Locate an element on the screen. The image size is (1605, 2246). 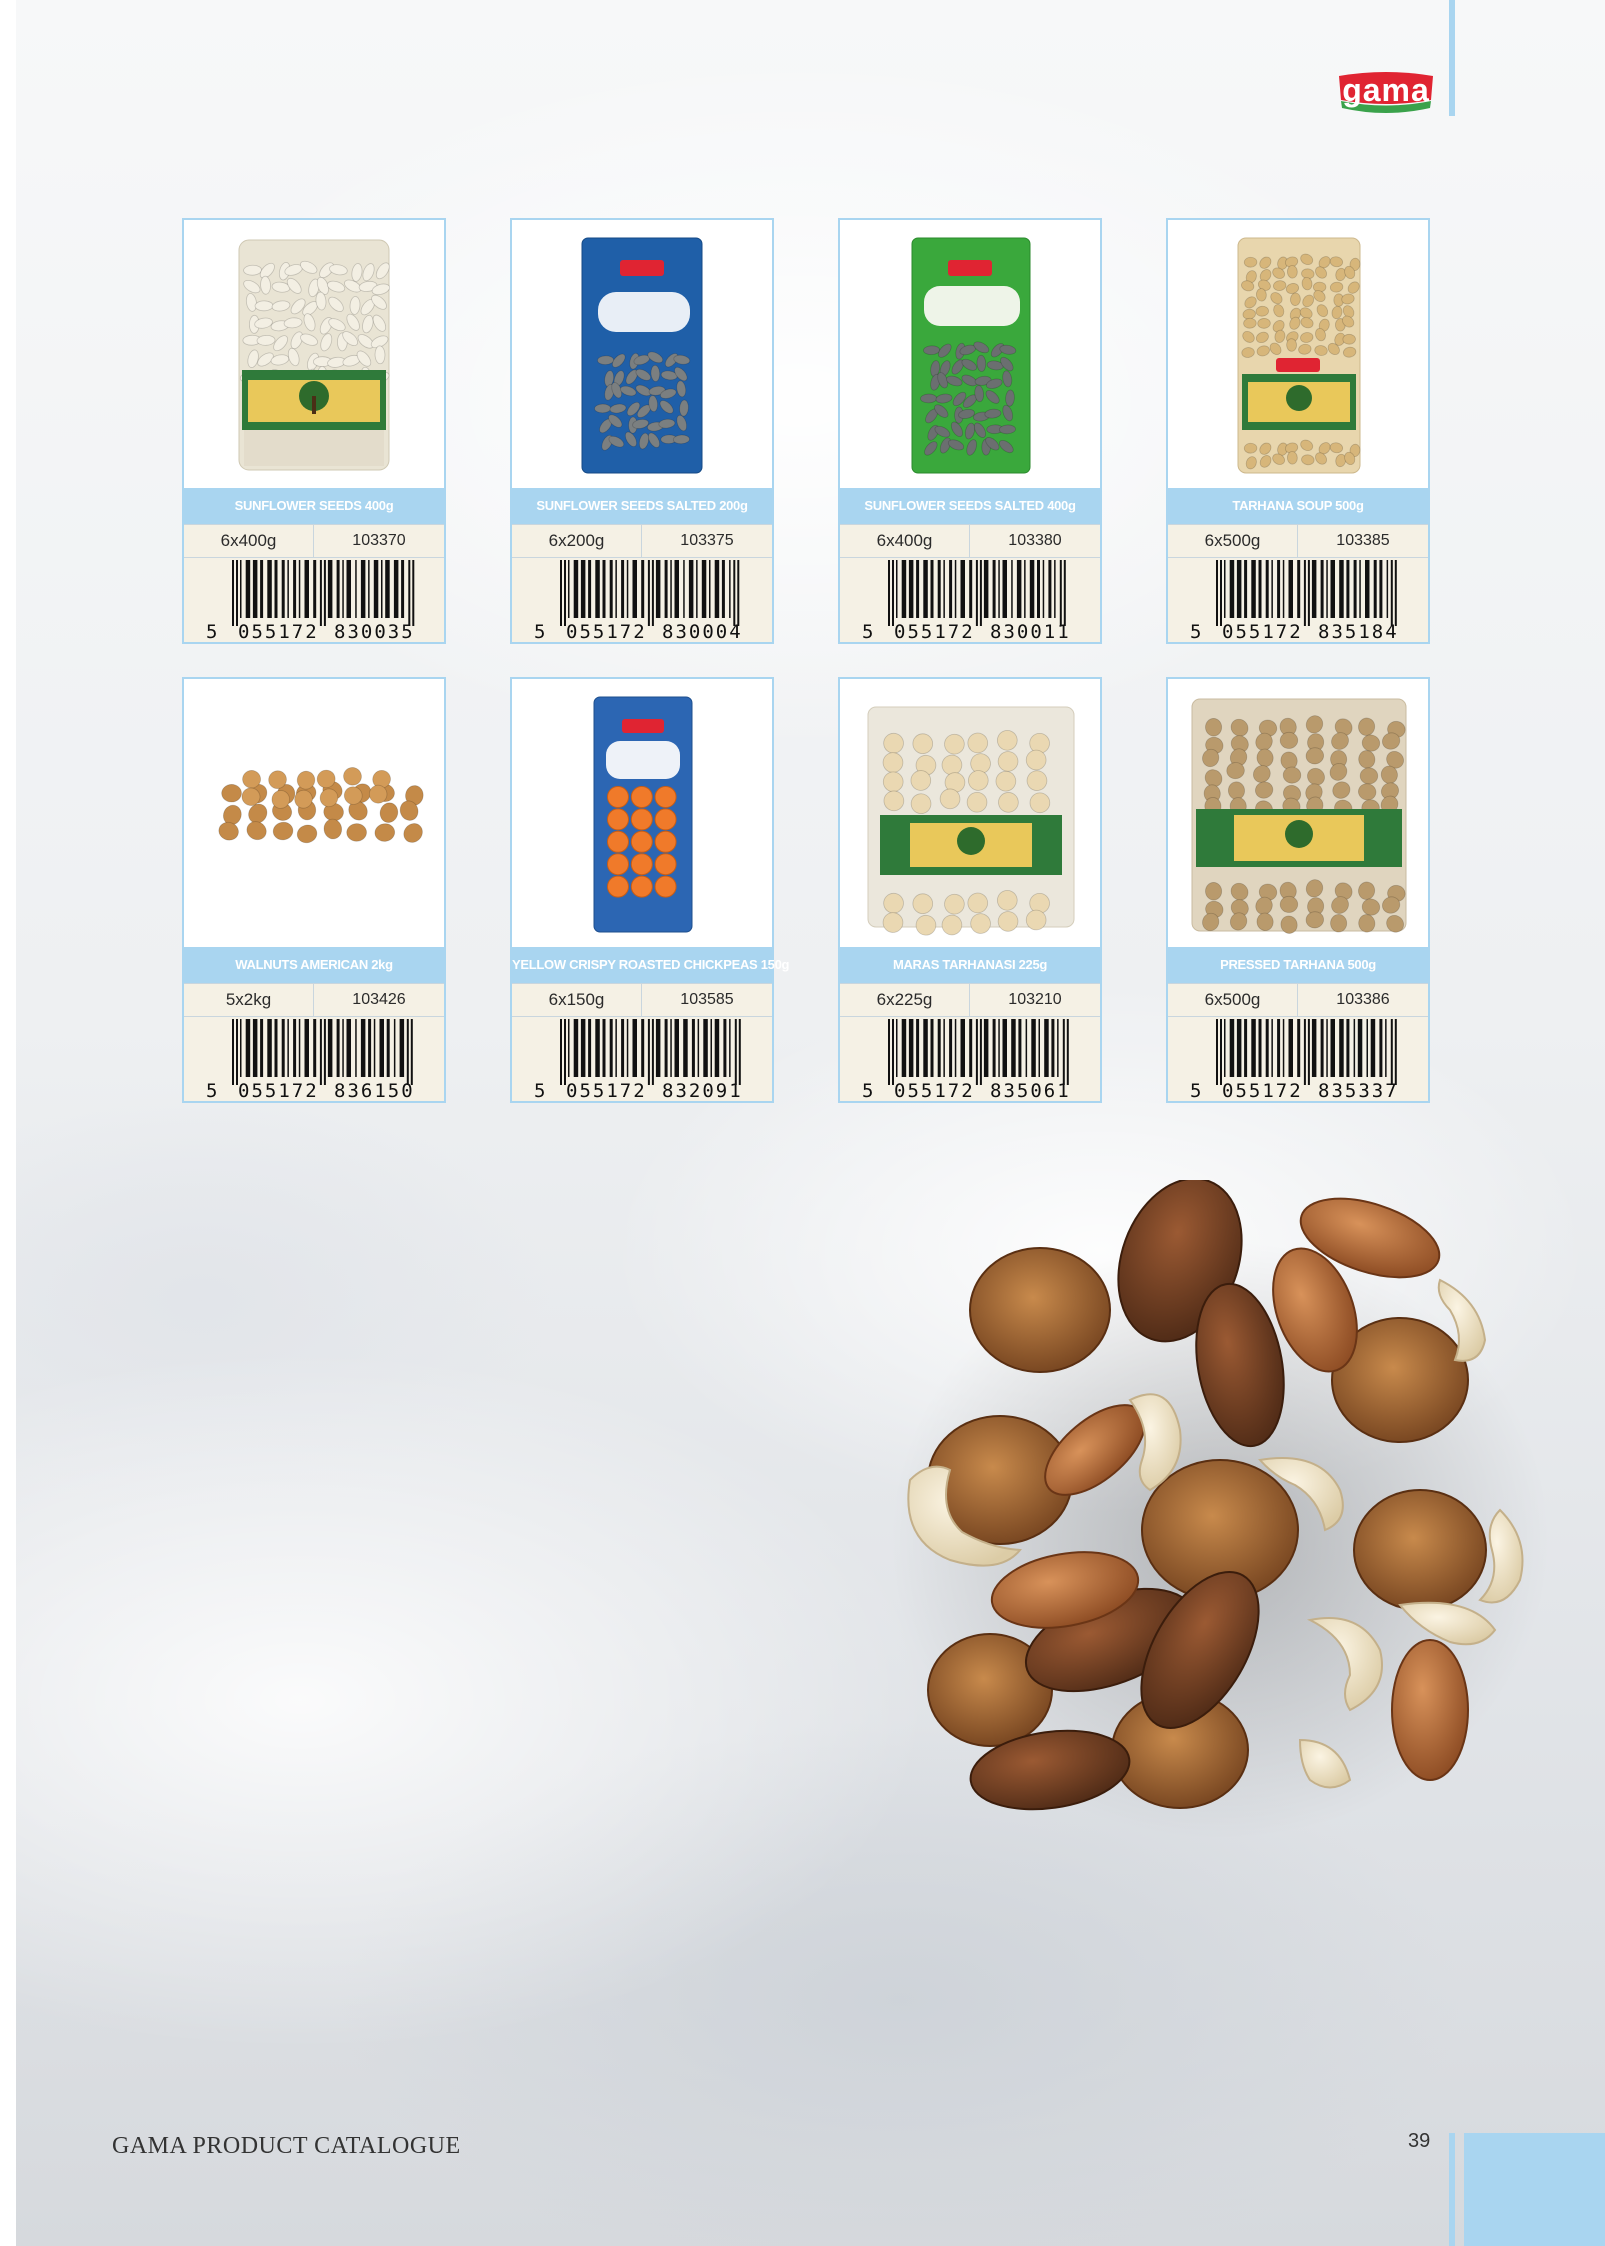
page-corner-block is located at coordinates (1534, 2189).